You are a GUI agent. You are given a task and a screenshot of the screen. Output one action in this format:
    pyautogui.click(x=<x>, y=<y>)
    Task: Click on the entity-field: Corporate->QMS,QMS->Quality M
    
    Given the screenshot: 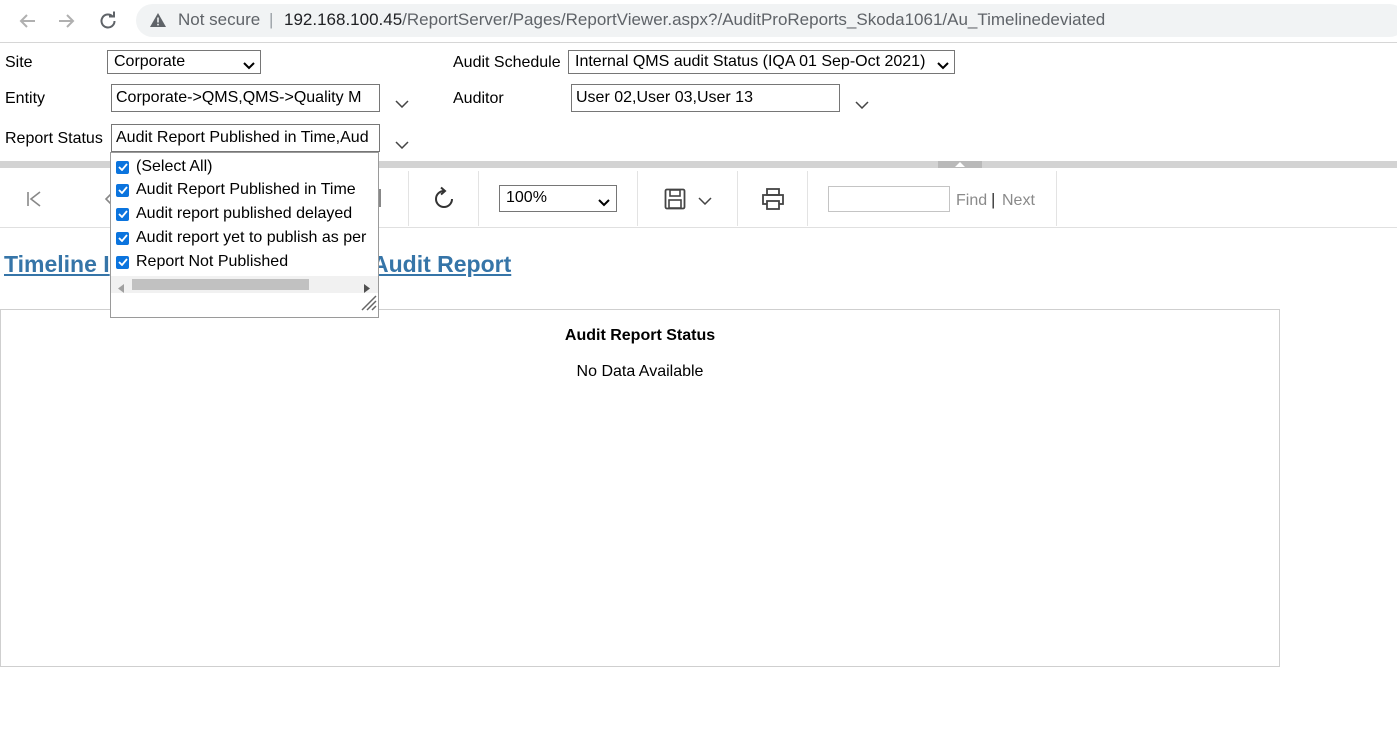 What is the action you would take?
    pyautogui.click(x=245, y=98)
    